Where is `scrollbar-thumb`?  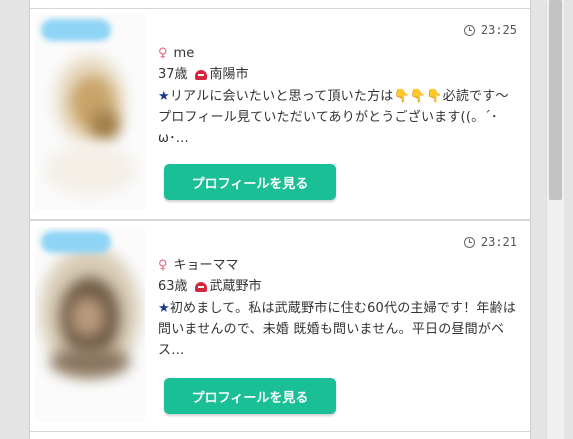
scrollbar-thumb is located at coordinates (555, 100).